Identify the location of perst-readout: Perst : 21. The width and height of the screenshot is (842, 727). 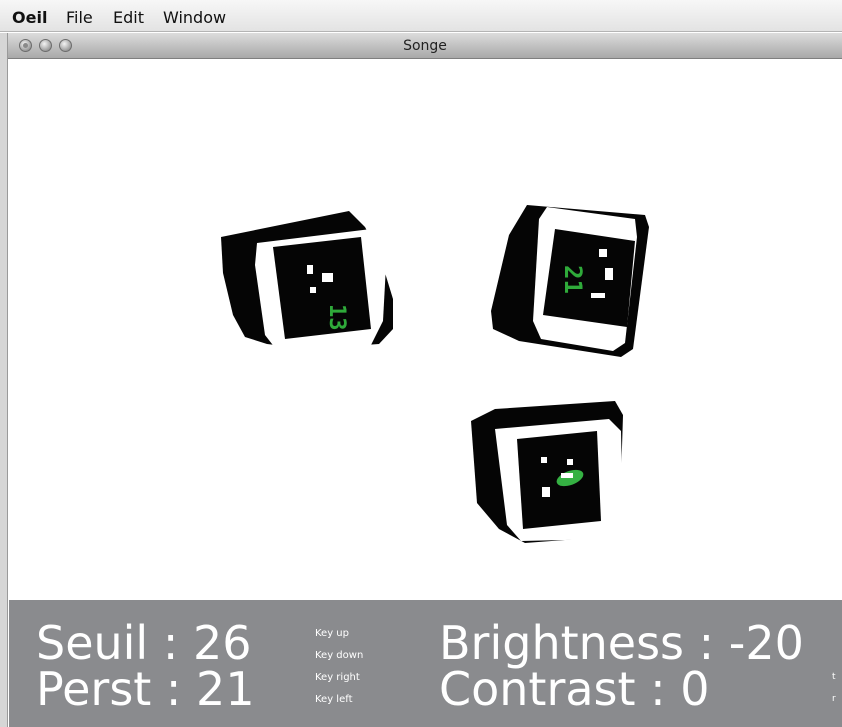
(145, 689).